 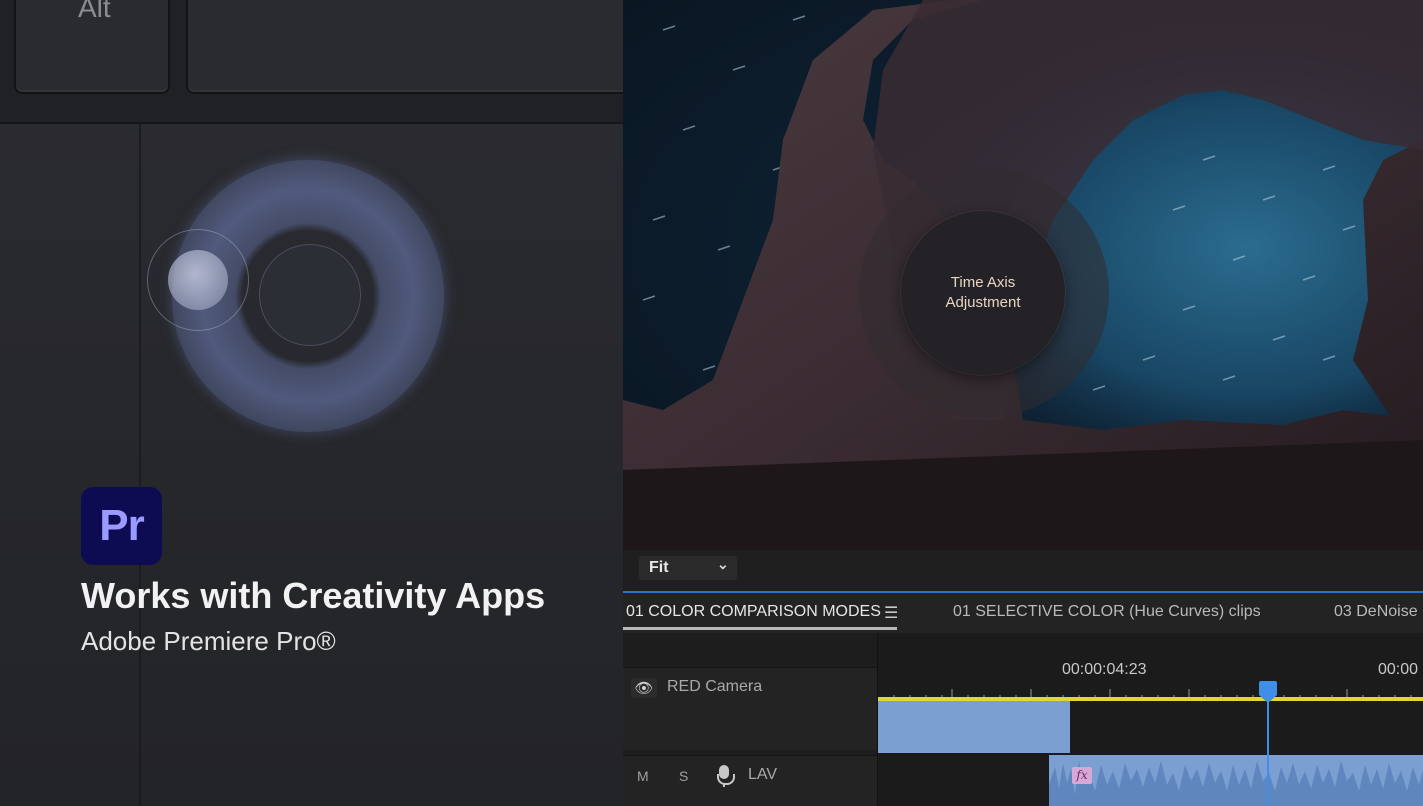 I want to click on space-key, so click(x=404, y=47).